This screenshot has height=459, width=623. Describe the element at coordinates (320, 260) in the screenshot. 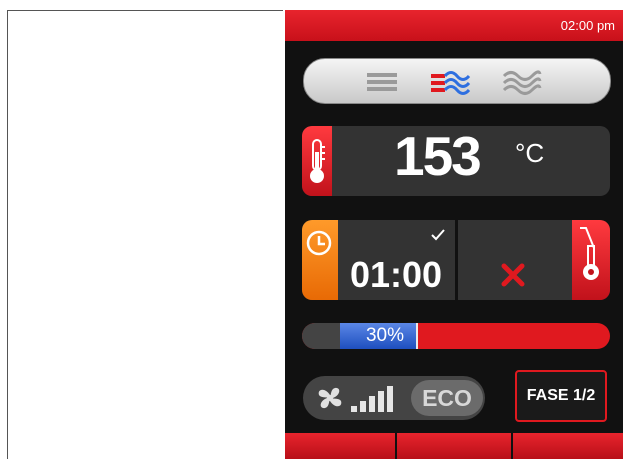

I see `clock-tab` at that location.